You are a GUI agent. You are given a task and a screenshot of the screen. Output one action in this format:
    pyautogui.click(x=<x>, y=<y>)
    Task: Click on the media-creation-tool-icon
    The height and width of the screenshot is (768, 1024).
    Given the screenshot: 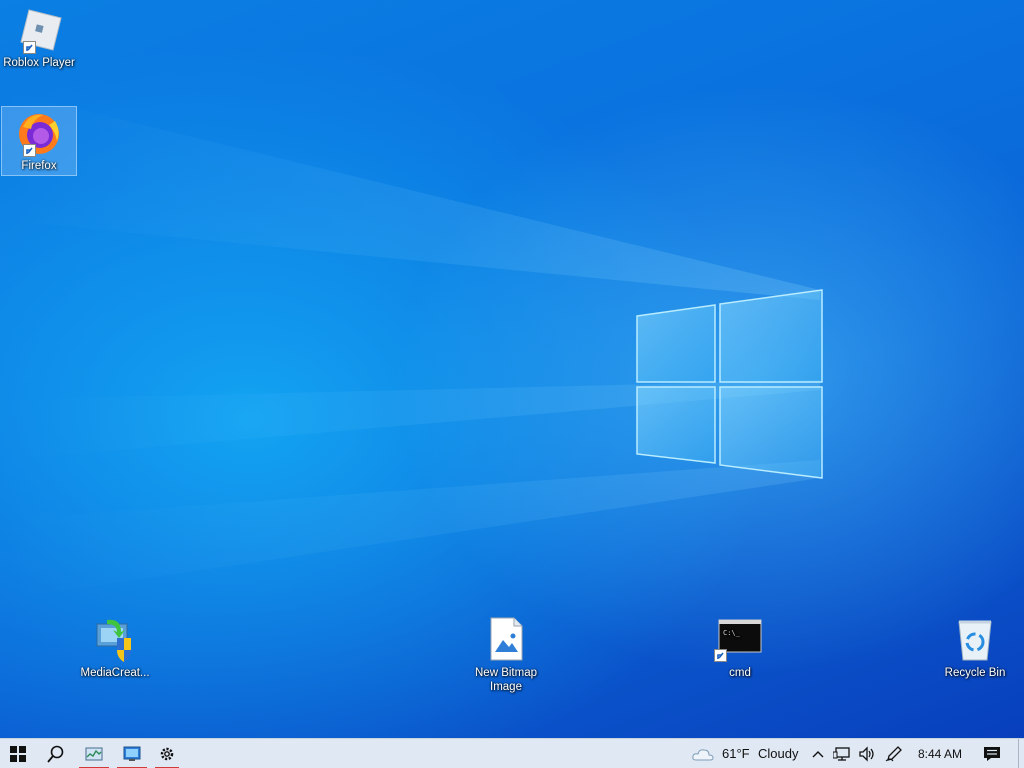 What is the action you would take?
    pyautogui.click(x=115, y=640)
    